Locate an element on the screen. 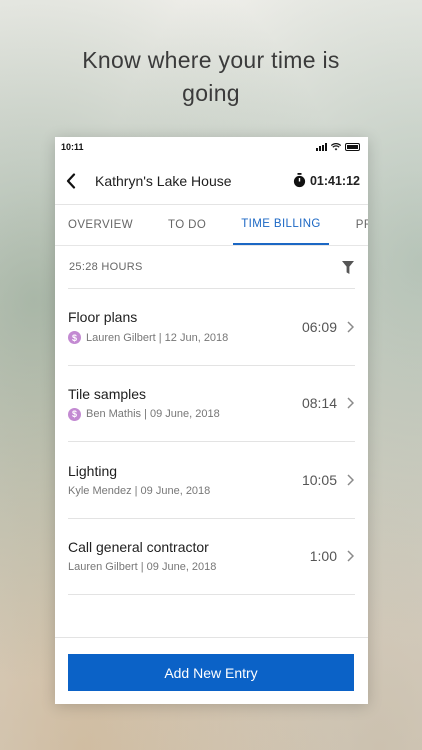 This screenshot has height=750, width=422. entry-meta-text: Lauren Gilbert | 09 June, 2018 is located at coordinates (142, 567).